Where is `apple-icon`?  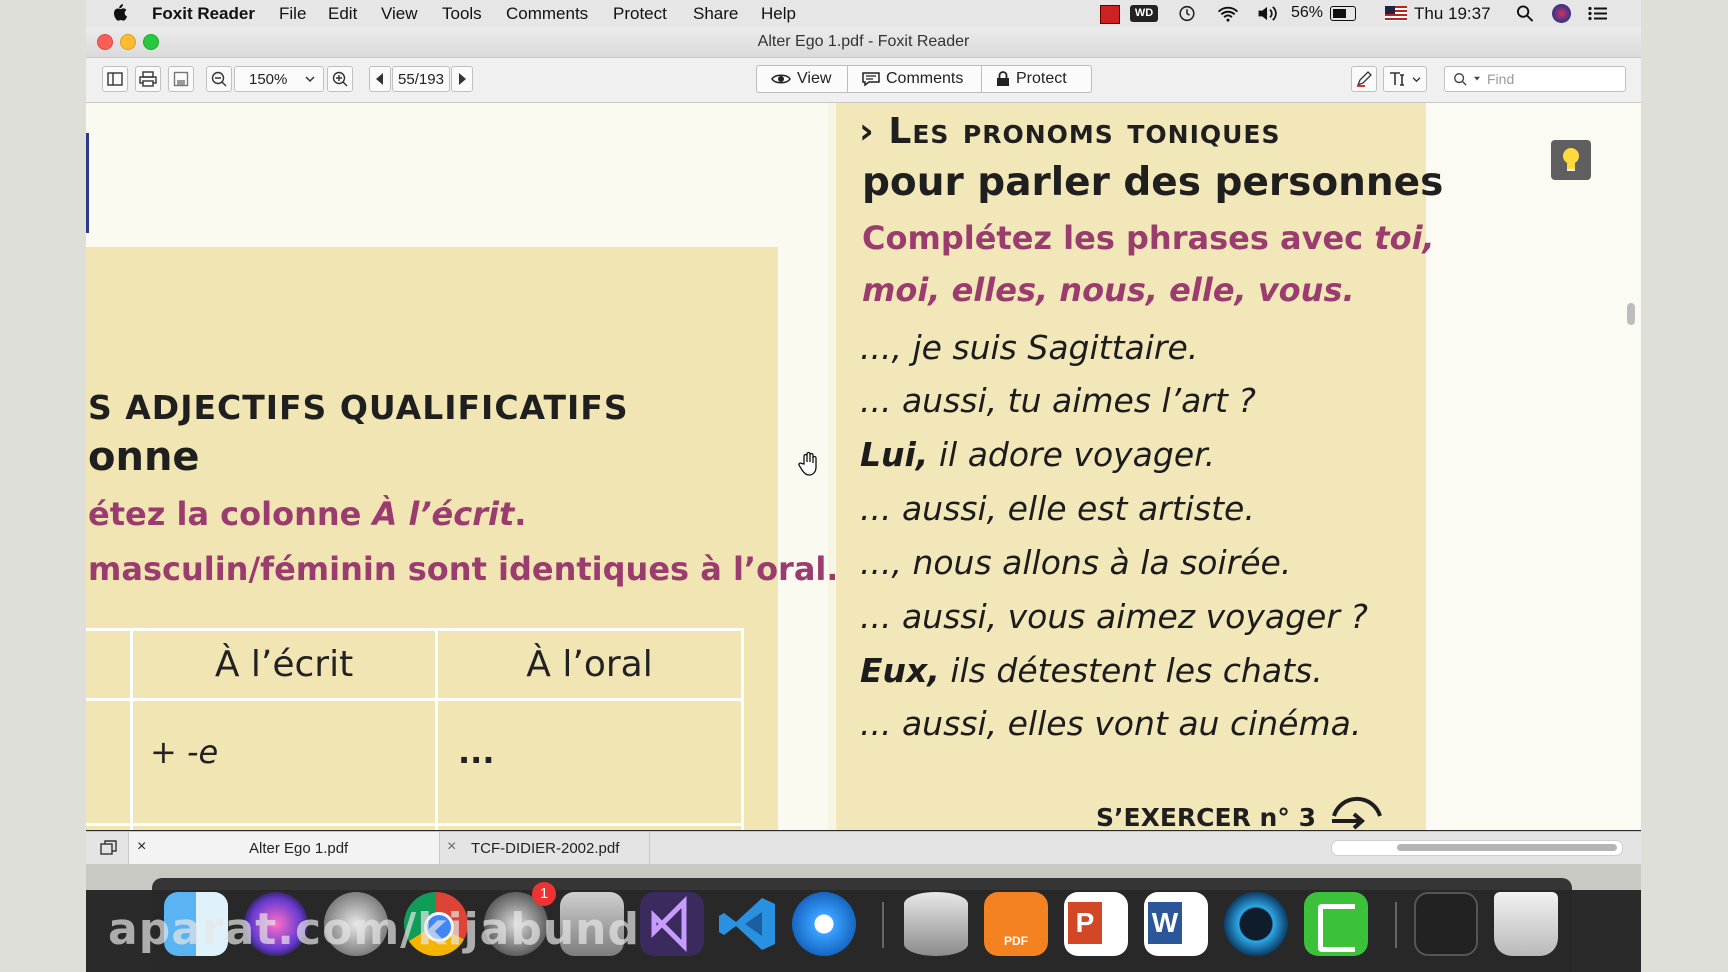 apple-icon is located at coordinates (119, 12).